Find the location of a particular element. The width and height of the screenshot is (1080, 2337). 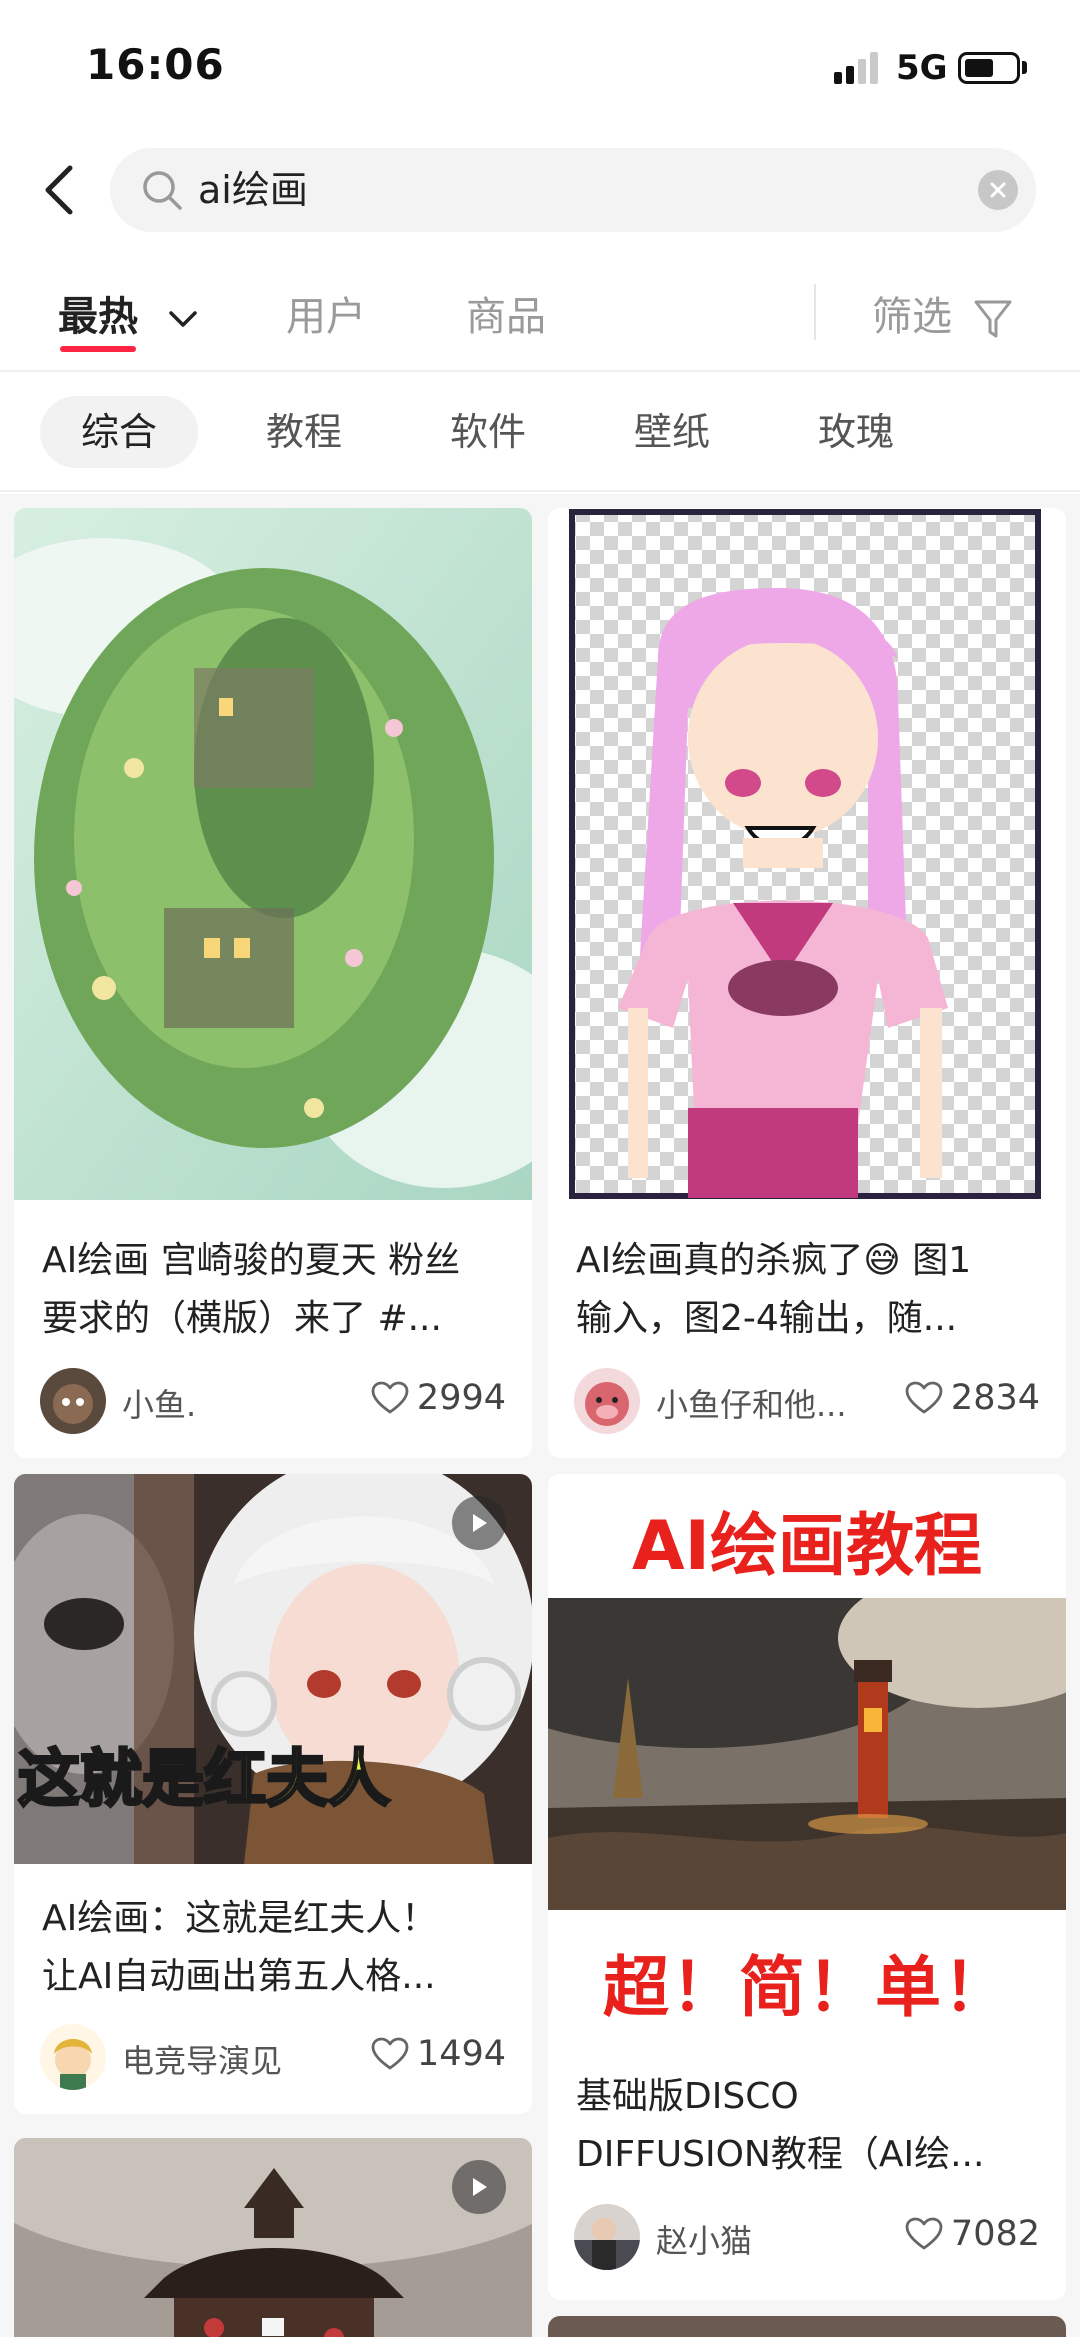

card-author: 小鱼仔和他... 2834 is located at coordinates (807, 1401).